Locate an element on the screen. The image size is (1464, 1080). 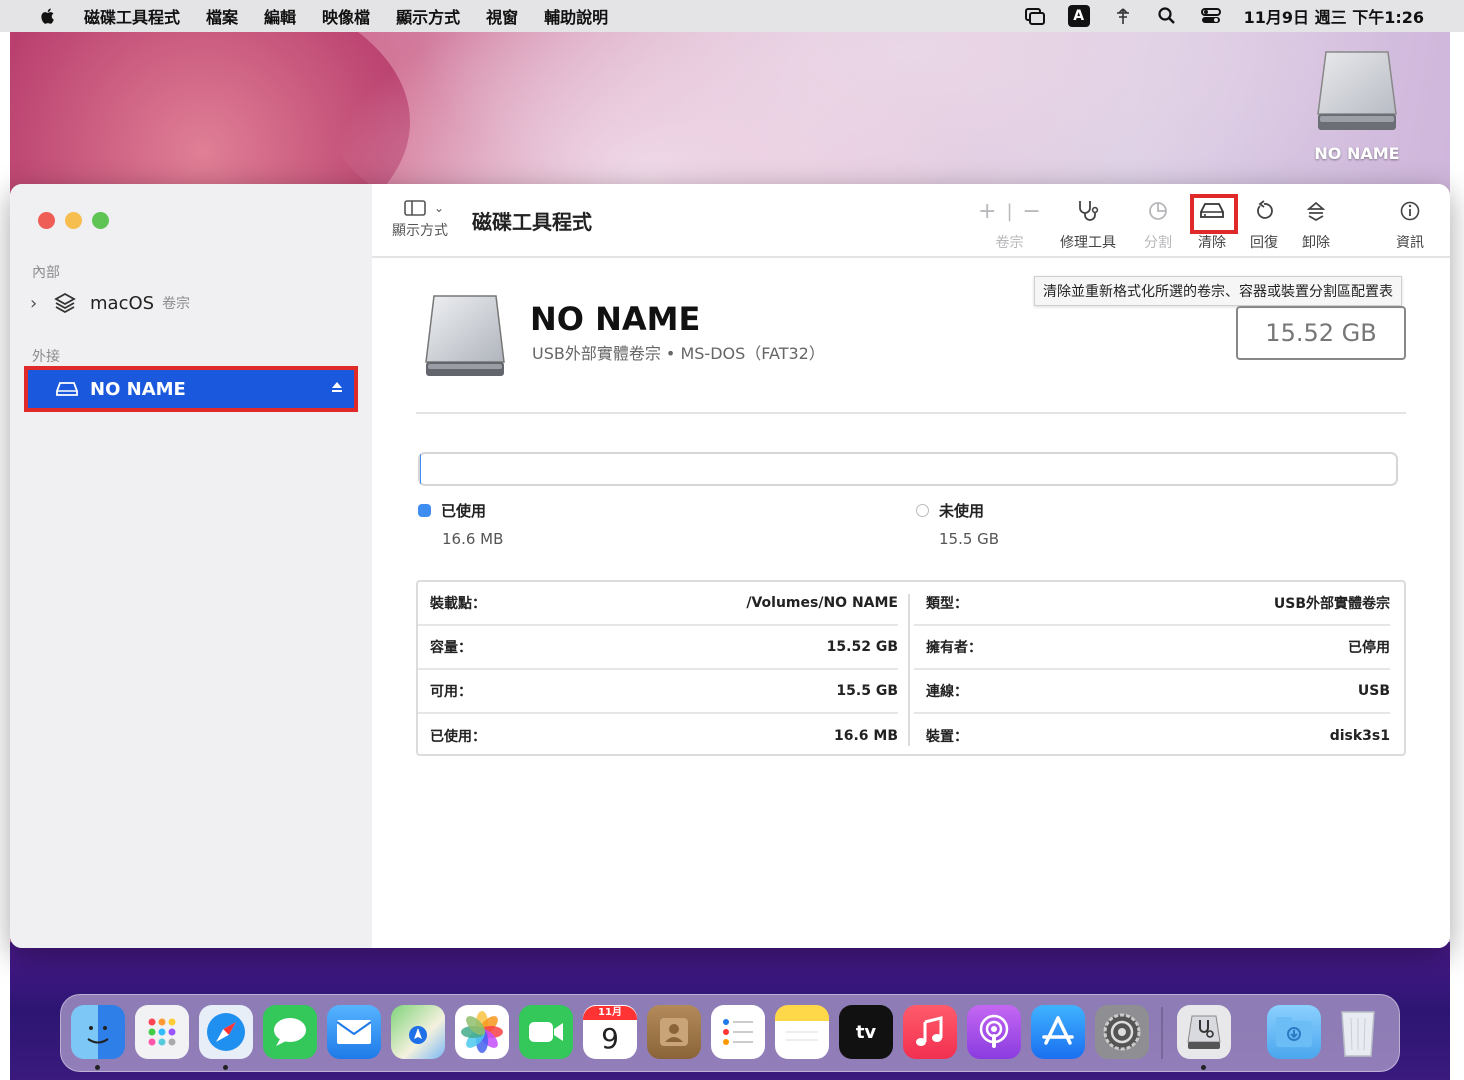
restore-label: 回復 is located at coordinates (1264, 243).